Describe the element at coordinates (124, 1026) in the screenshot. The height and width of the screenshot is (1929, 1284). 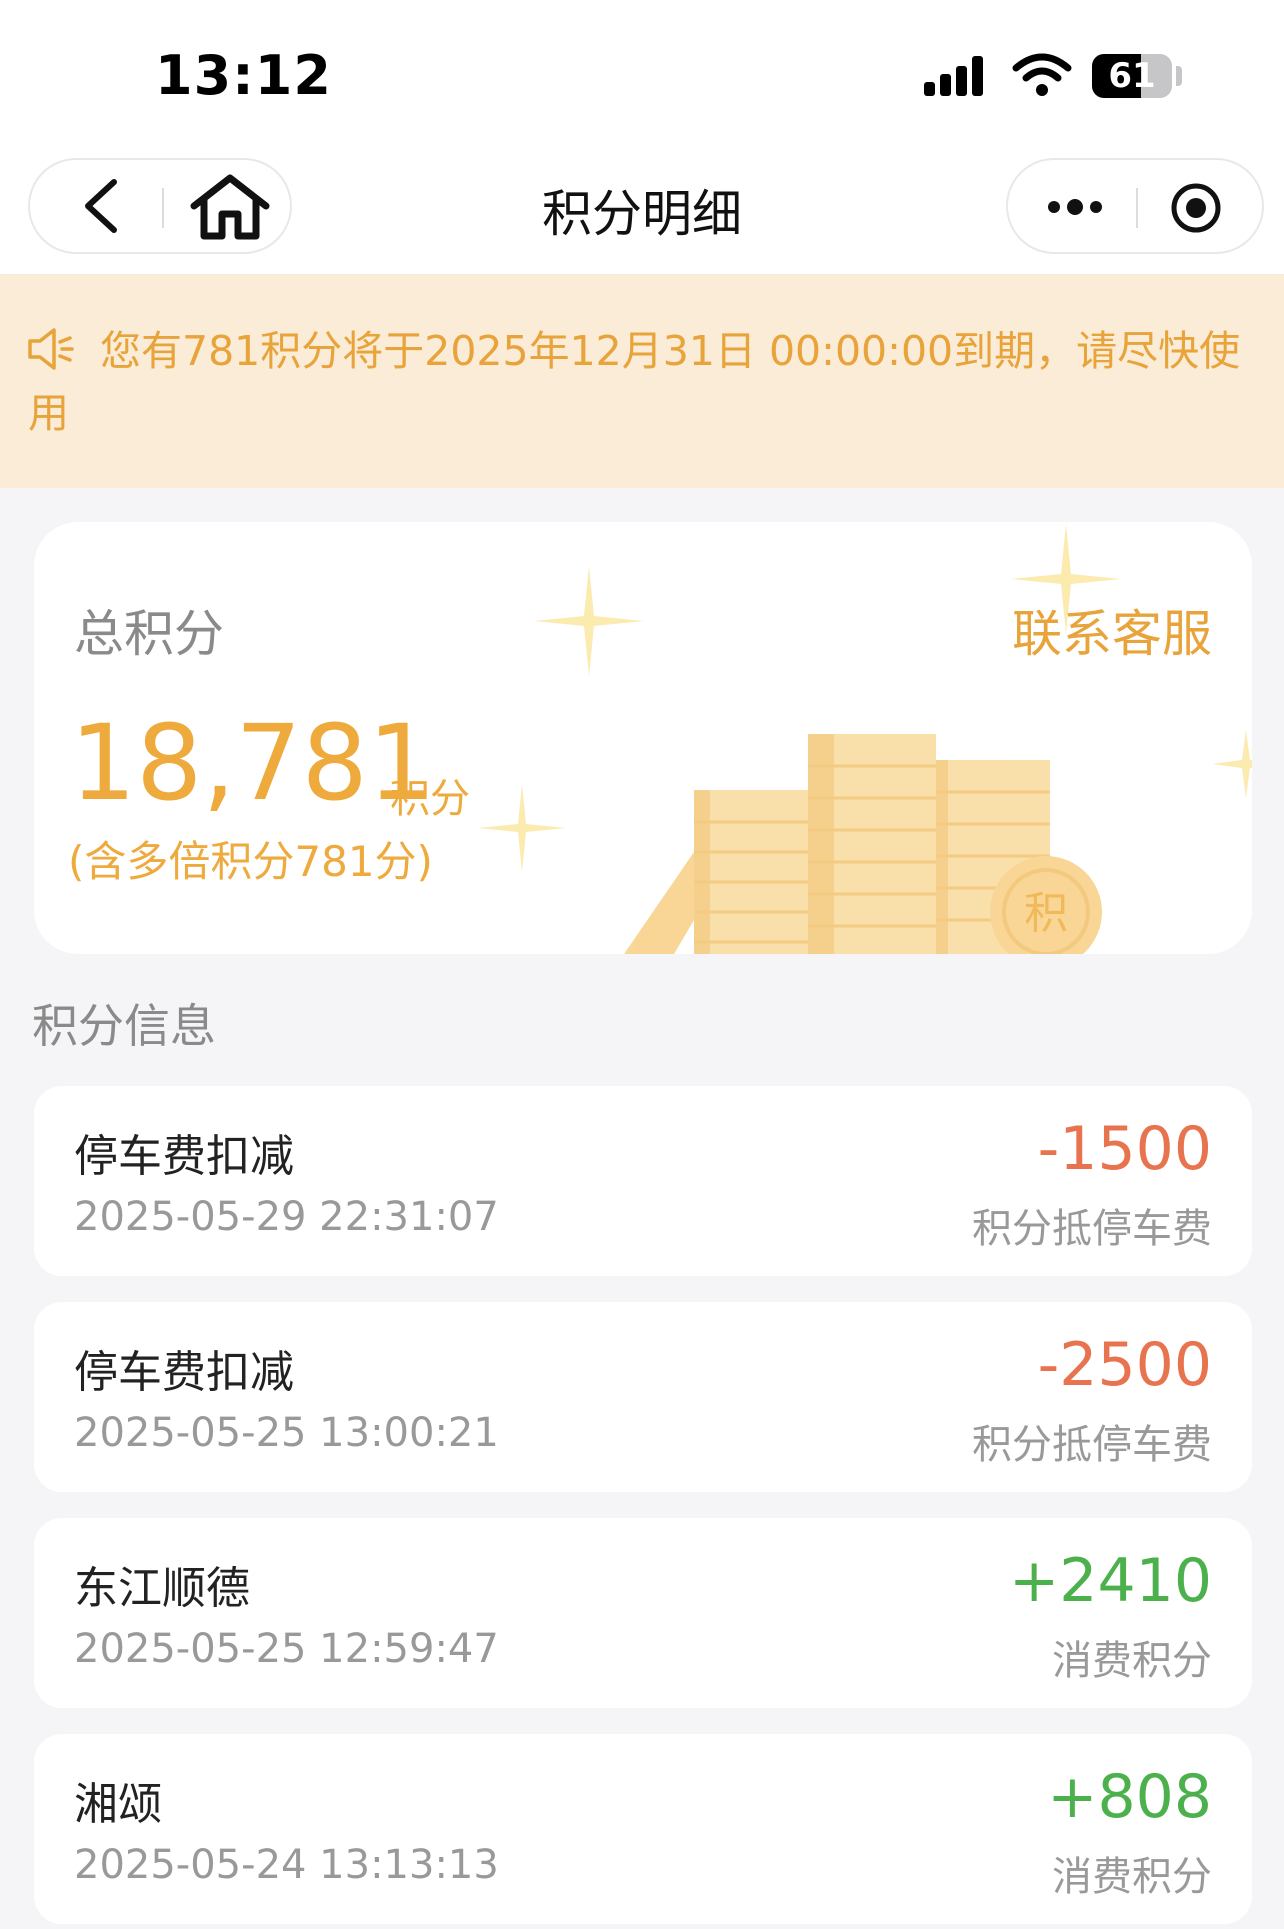
I see `section-title-points-info: 积分信息` at that location.